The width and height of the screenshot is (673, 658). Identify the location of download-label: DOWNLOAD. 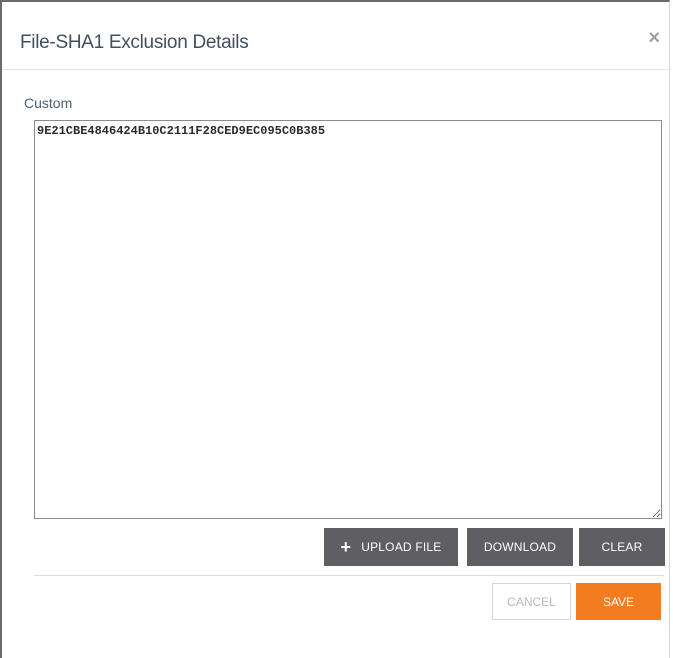
(520, 547).